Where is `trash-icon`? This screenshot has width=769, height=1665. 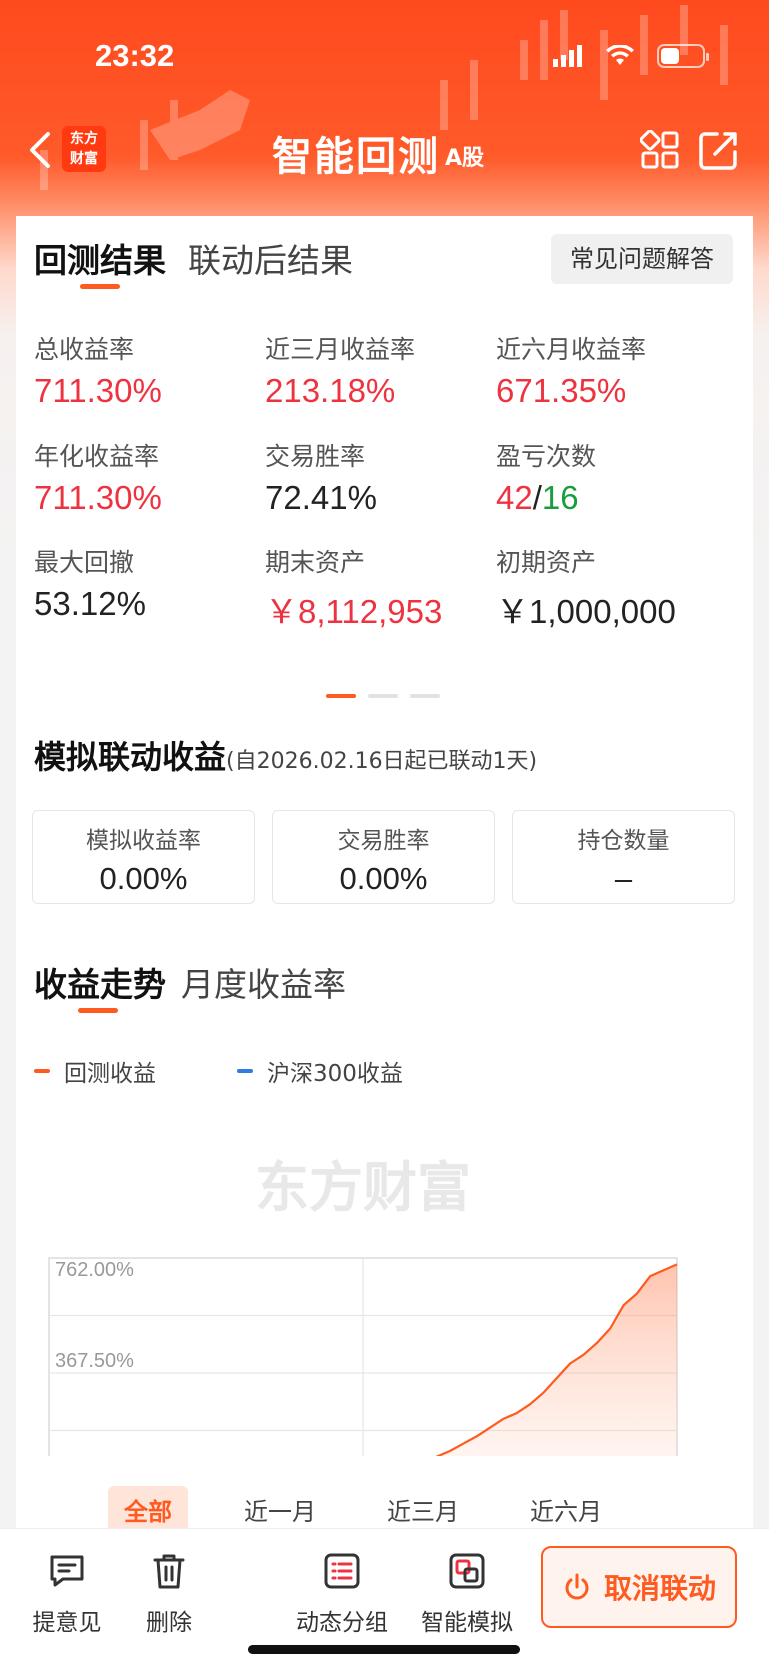 trash-icon is located at coordinates (169, 1571).